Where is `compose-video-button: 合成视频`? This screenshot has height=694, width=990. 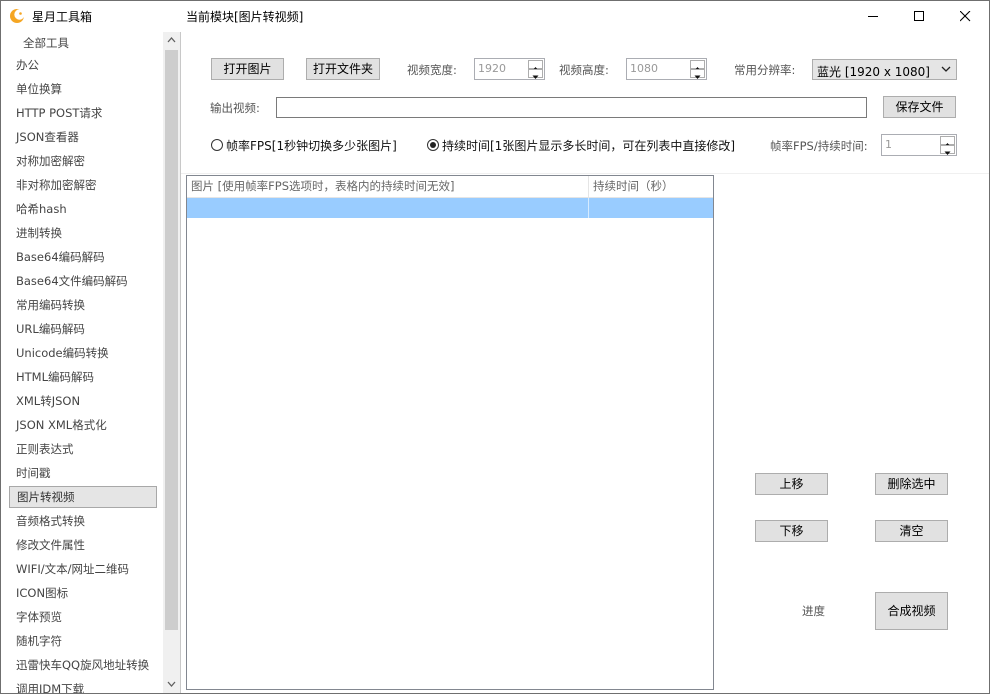 compose-video-button: 合成视频 is located at coordinates (911, 611).